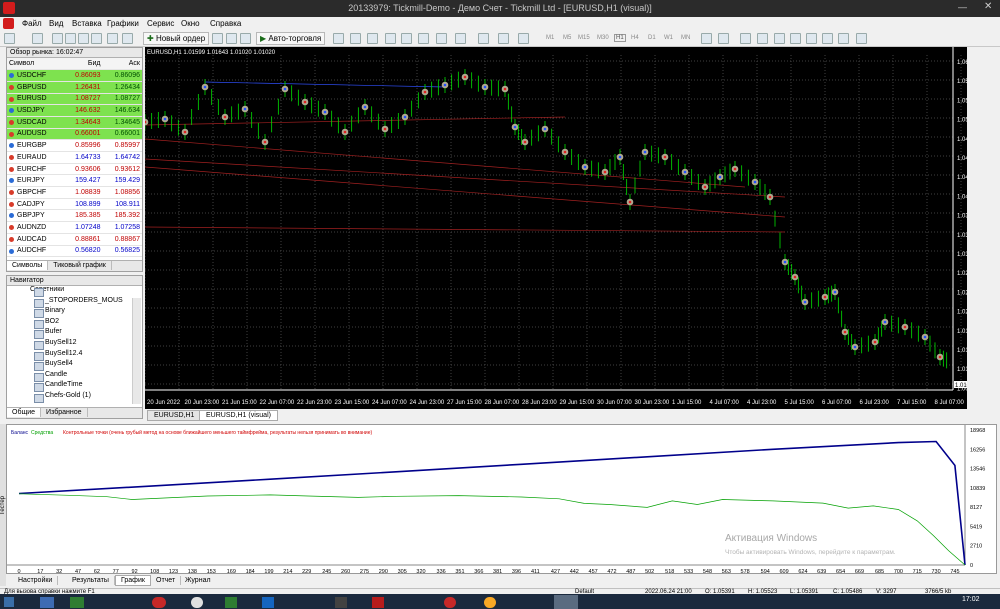 The width and height of the screenshot is (1000, 609). I want to click on market-watch-row: EURJPY 159.427 159.429, so click(74, 181).